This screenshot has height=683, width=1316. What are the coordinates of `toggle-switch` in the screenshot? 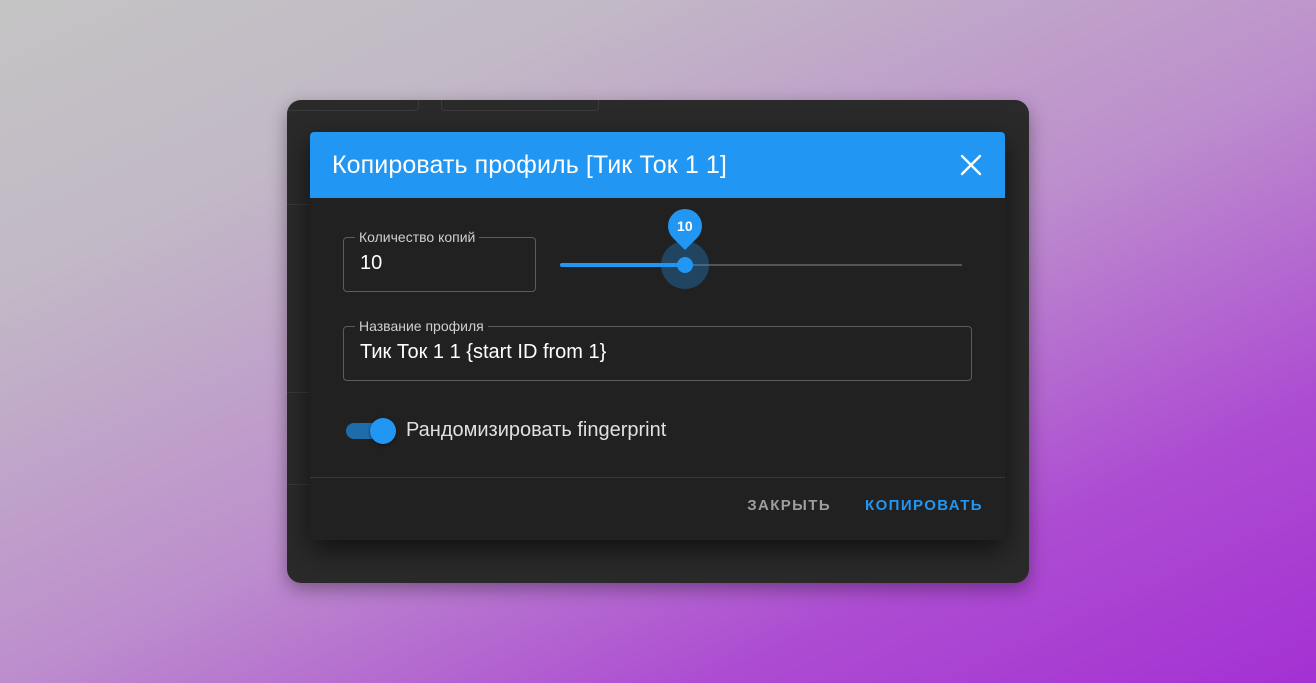 It's located at (371, 430).